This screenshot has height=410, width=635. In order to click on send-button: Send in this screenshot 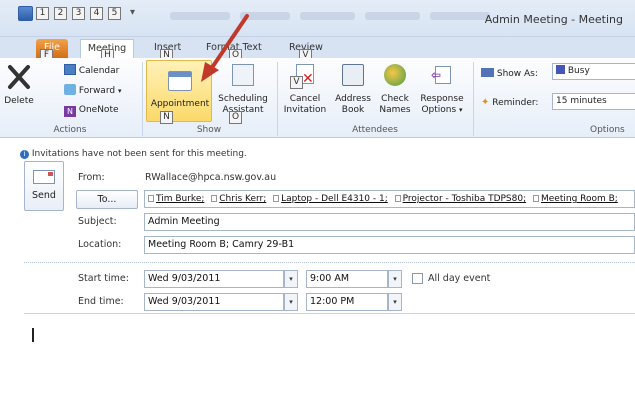, I will do `click(44, 186)`.